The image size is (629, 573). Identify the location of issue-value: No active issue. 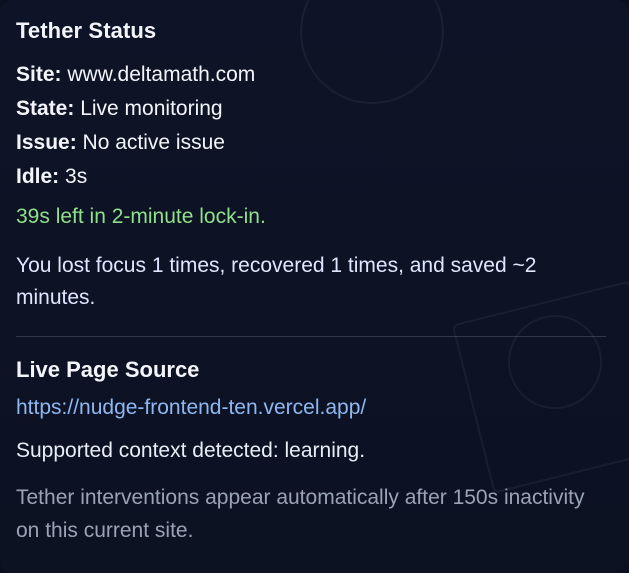
(153, 142).